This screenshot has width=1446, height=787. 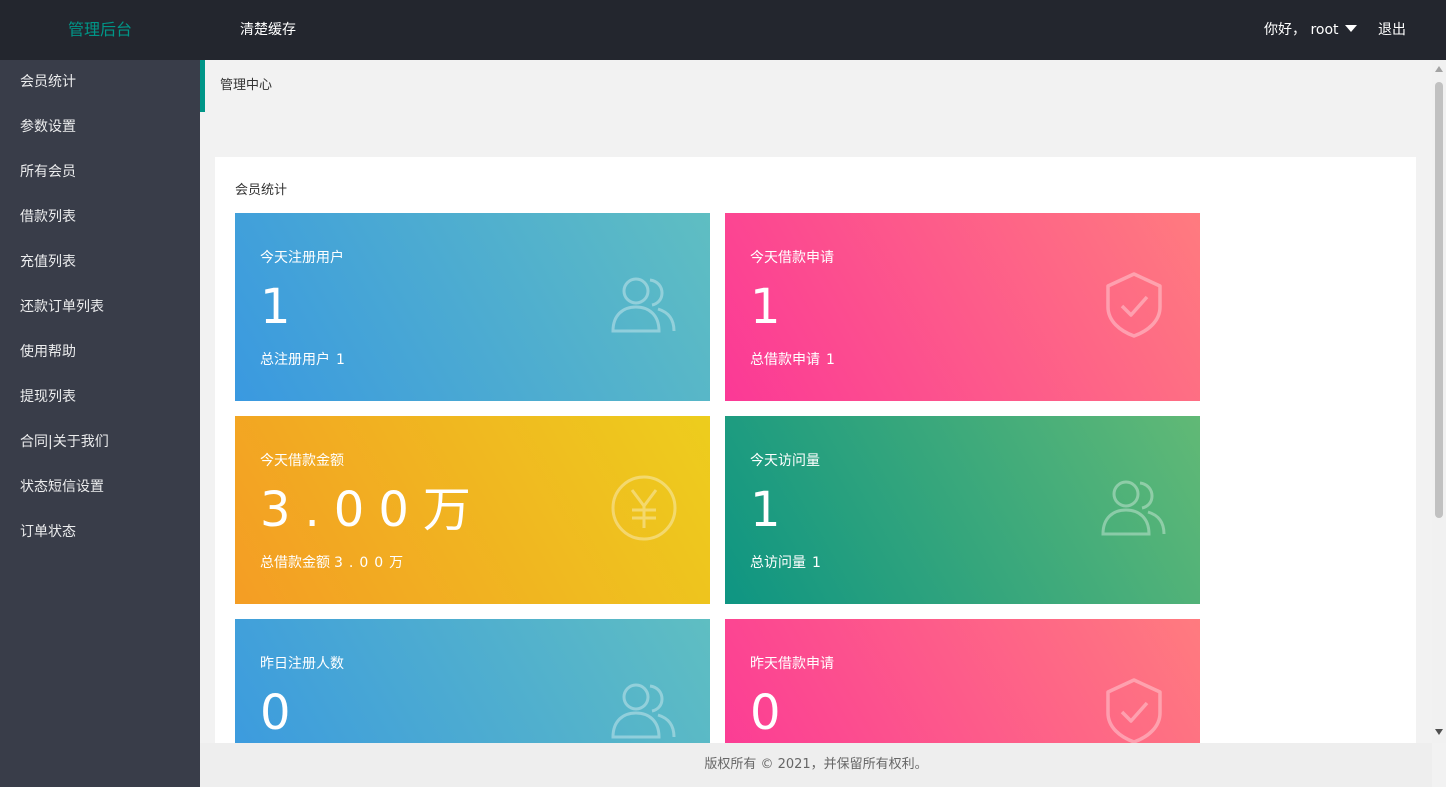 What do you see at coordinates (100, 532) in the screenshot?
I see `sidebar-item-order-status: 订单状态` at bounding box center [100, 532].